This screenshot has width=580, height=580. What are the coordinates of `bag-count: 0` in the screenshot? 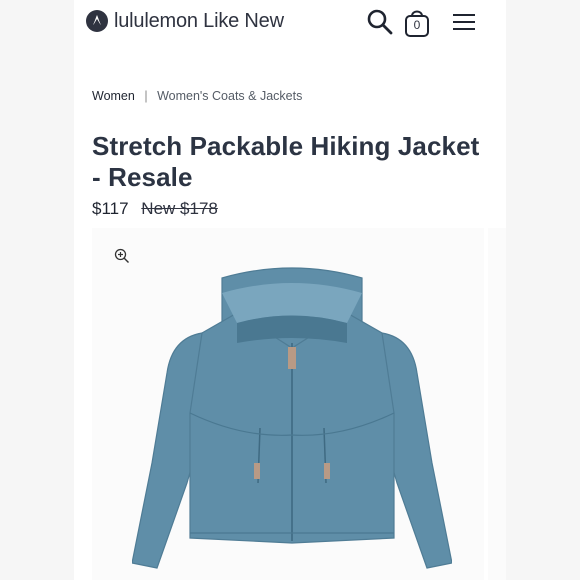 It's located at (417, 25).